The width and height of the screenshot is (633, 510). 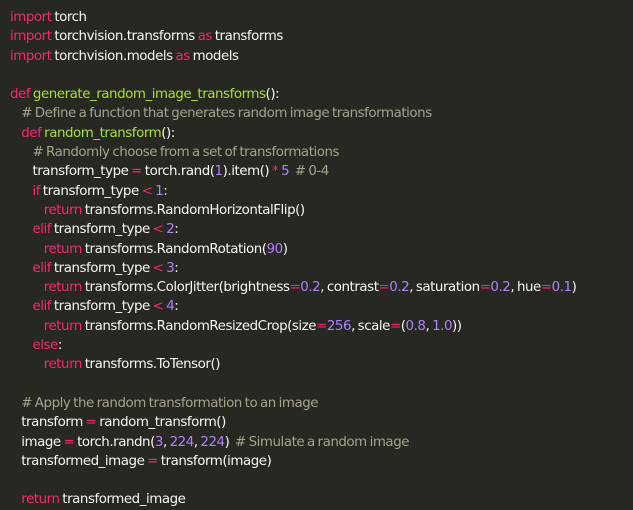 What do you see at coordinates (321, 229) in the screenshot?
I see `code-line: elif transform_type < 2:` at bounding box center [321, 229].